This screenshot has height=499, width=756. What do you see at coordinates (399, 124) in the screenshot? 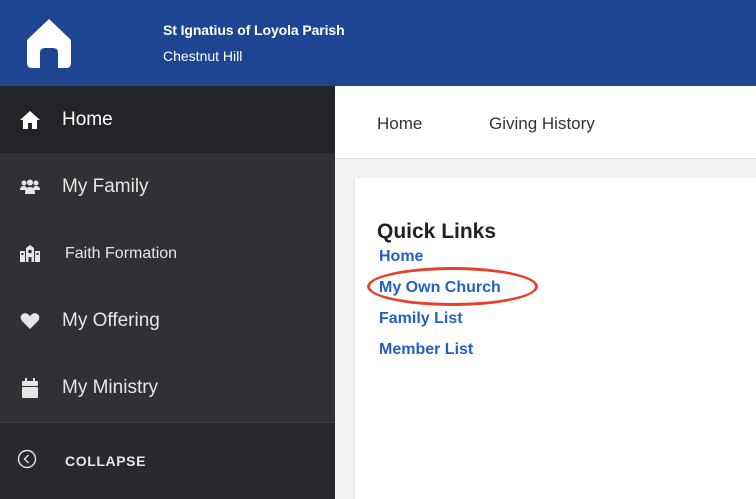
I see `tab-home: Home` at bounding box center [399, 124].